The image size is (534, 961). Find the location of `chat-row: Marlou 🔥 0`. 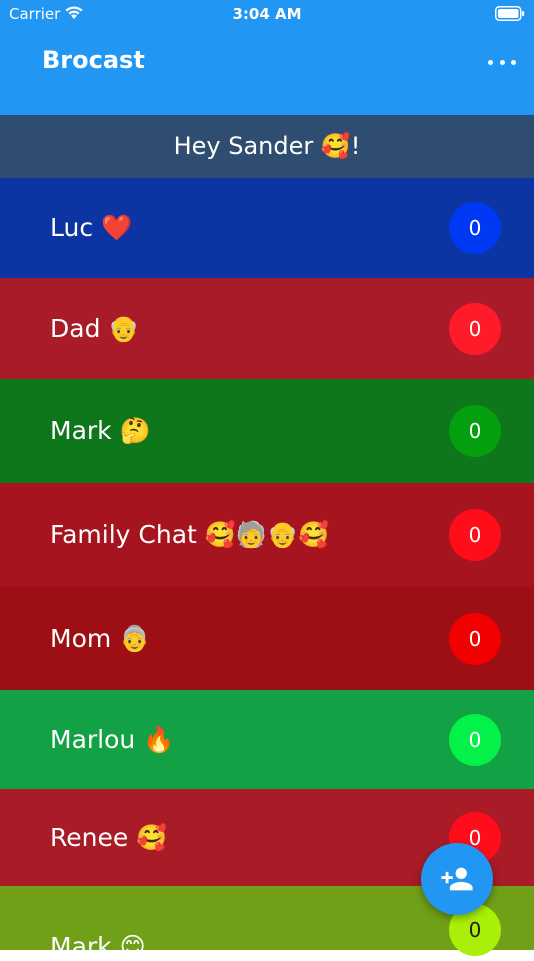

chat-row: Marlou 🔥 0 is located at coordinates (267, 739).